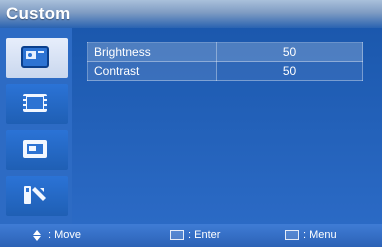 The height and width of the screenshot is (247, 382). I want to click on film-strip-icon, so click(35, 103).